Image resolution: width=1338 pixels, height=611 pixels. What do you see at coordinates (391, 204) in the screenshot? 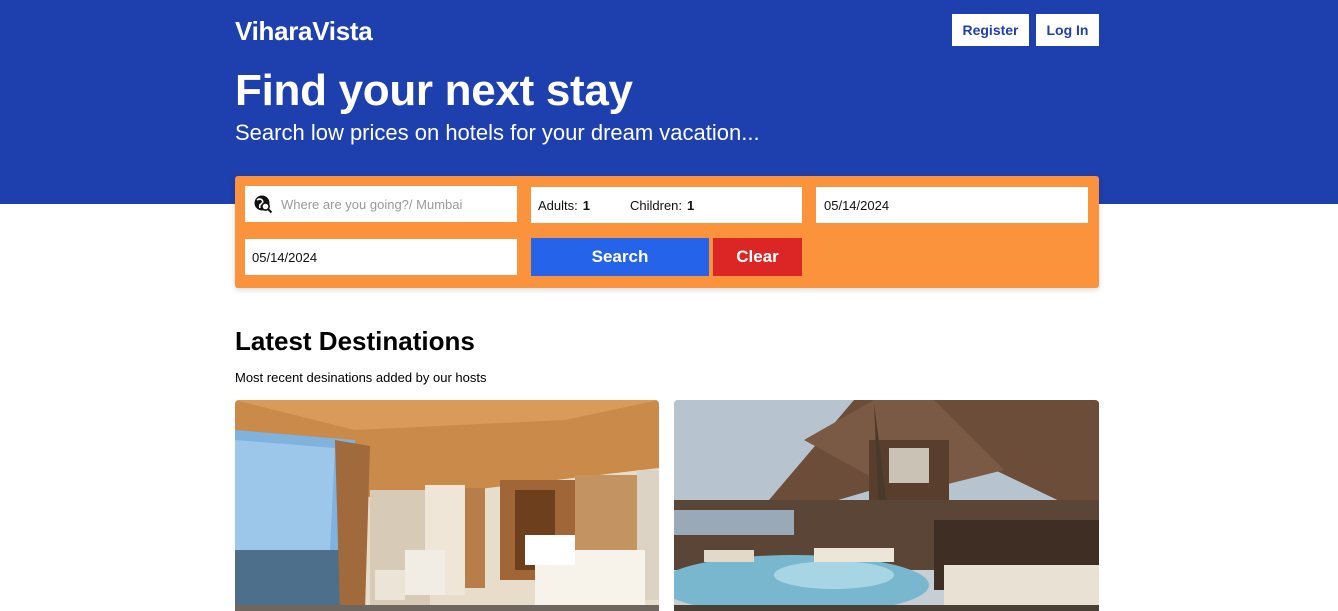
I see `destination-input` at bounding box center [391, 204].